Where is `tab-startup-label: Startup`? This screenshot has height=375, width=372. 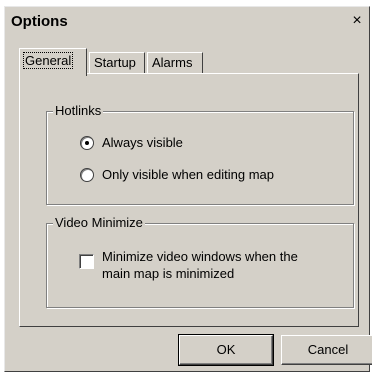
tab-startup-label: Startup is located at coordinates (115, 62).